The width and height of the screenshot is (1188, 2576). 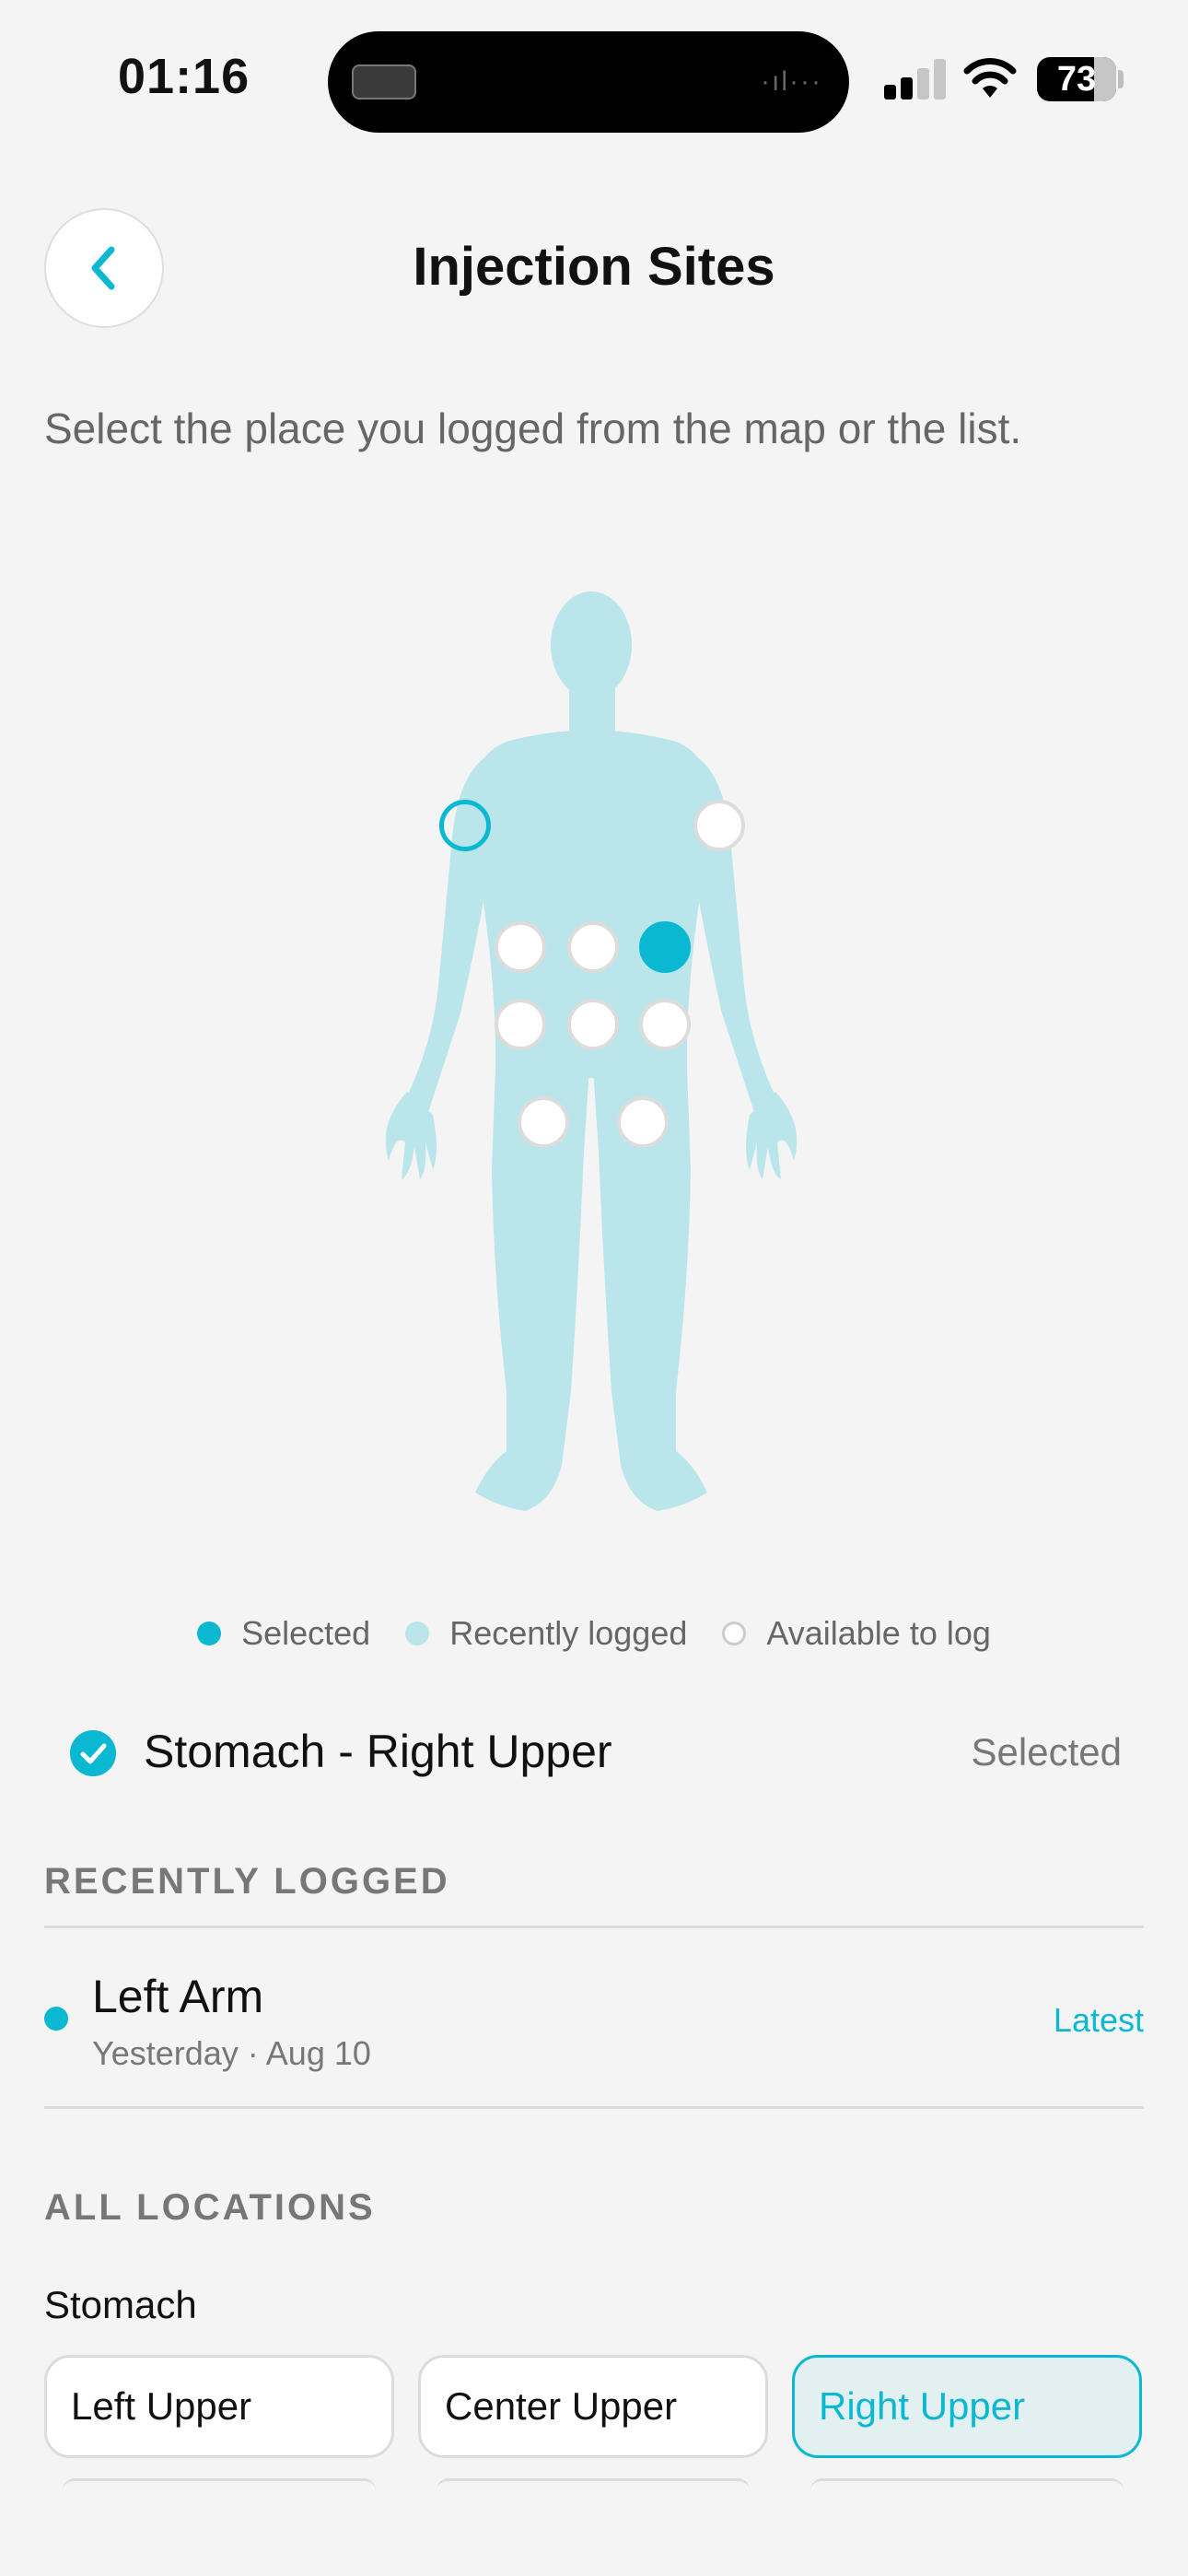 What do you see at coordinates (219, 2406) in the screenshot?
I see `location-chip-left-upper: Left Upper` at bounding box center [219, 2406].